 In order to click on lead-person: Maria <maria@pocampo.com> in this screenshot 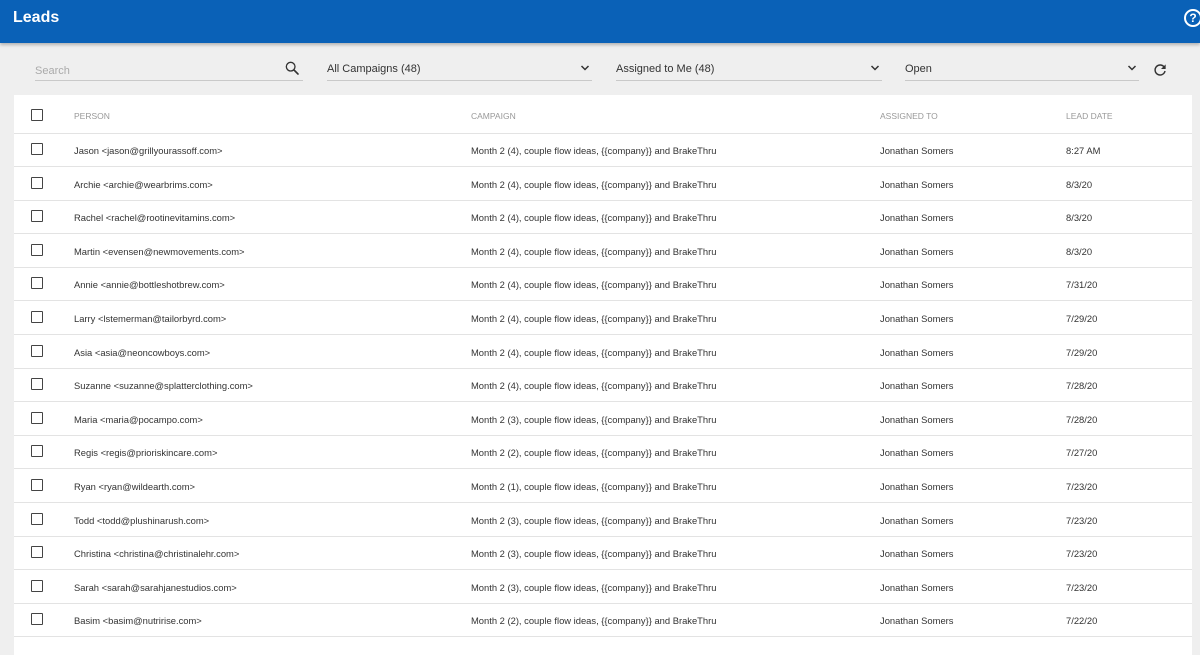, I will do `click(138, 419)`.